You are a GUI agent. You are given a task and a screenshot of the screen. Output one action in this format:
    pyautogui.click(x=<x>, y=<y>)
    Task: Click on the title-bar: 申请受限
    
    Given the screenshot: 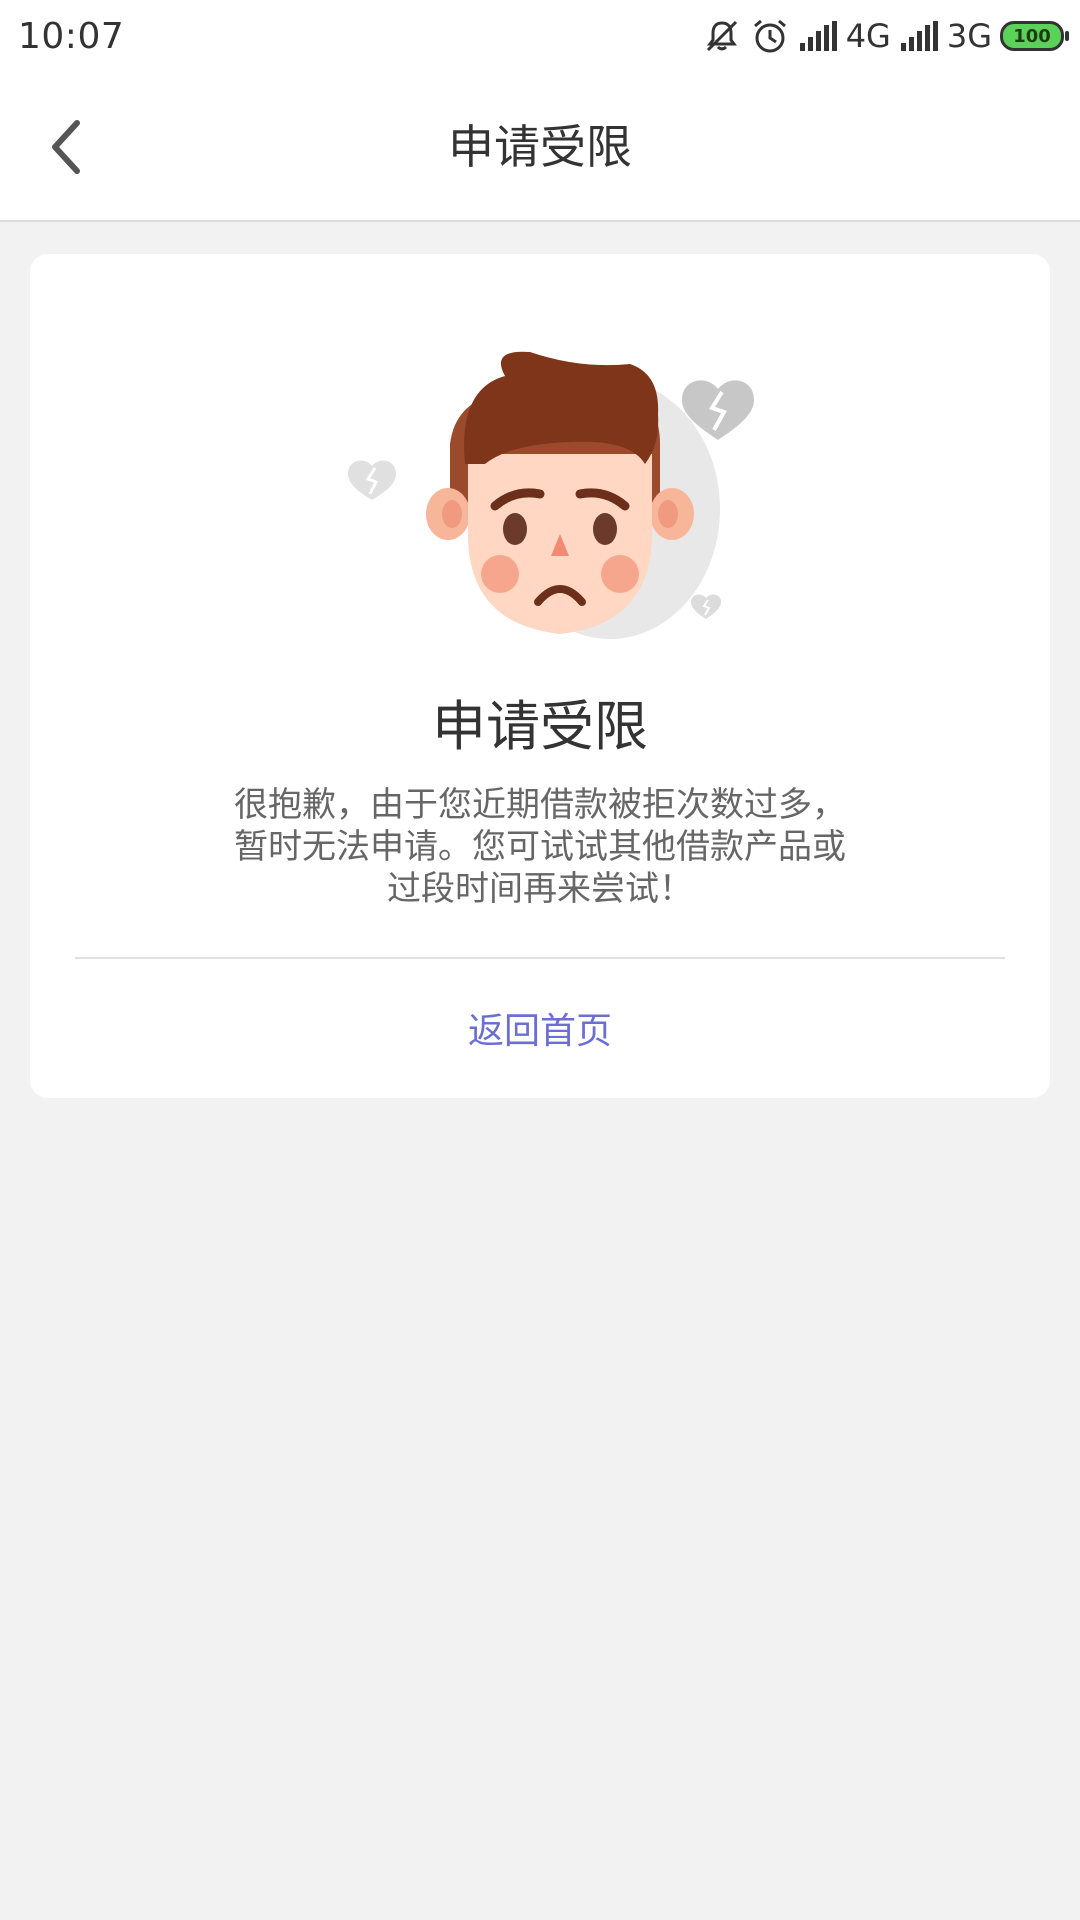 What is the action you would take?
    pyautogui.click(x=540, y=147)
    